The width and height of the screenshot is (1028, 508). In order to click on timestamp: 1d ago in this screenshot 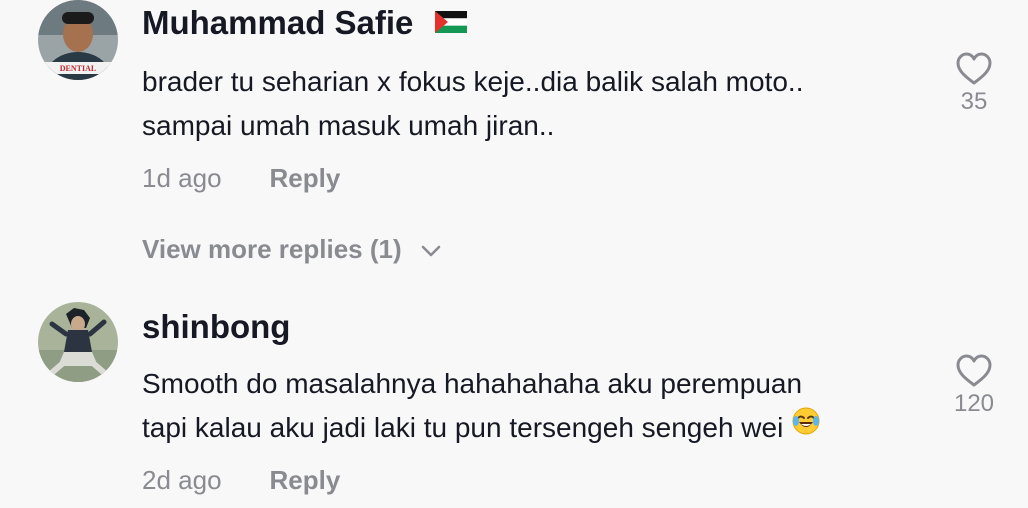, I will do `click(182, 178)`.